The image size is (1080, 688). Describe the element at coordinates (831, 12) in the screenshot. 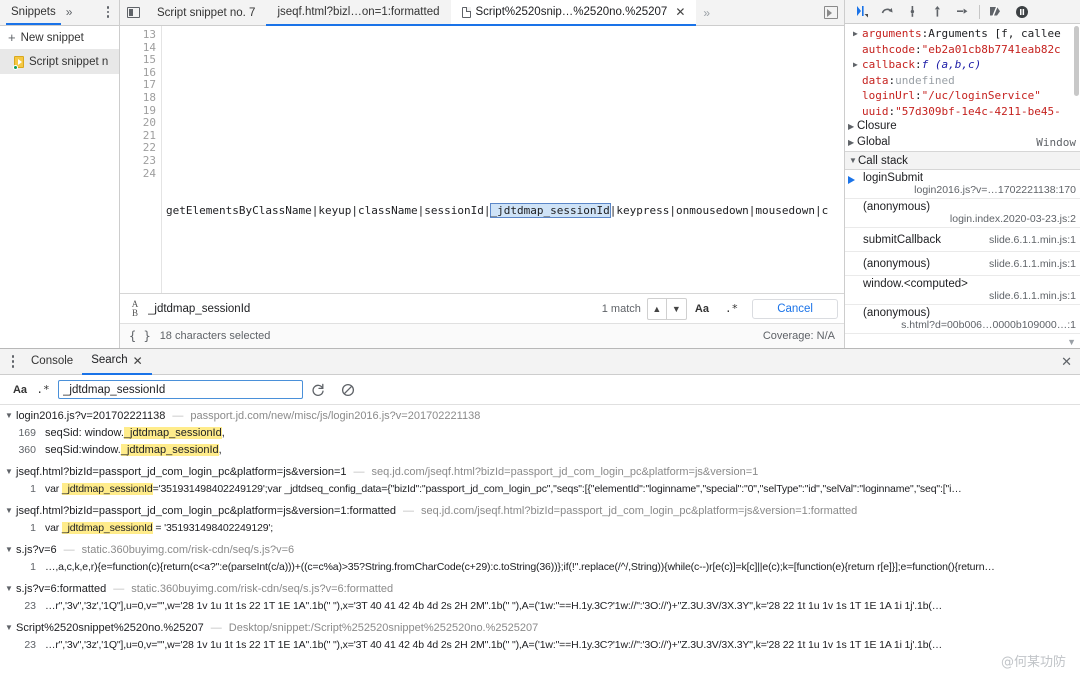

I see `toggle-debugger-icon` at that location.